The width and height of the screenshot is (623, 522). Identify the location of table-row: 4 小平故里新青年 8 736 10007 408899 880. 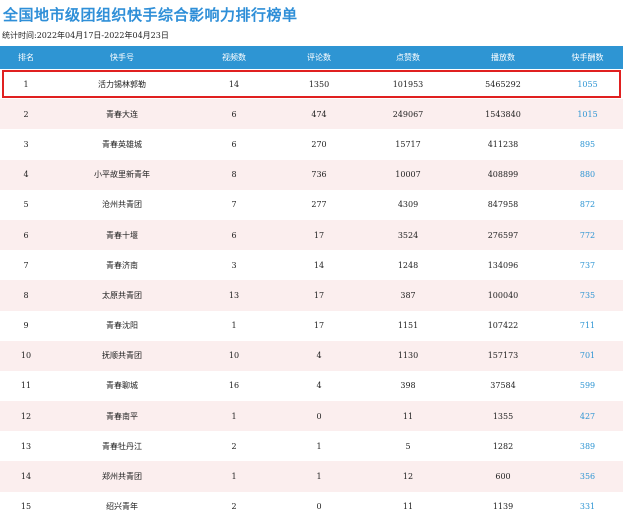
(311, 174).